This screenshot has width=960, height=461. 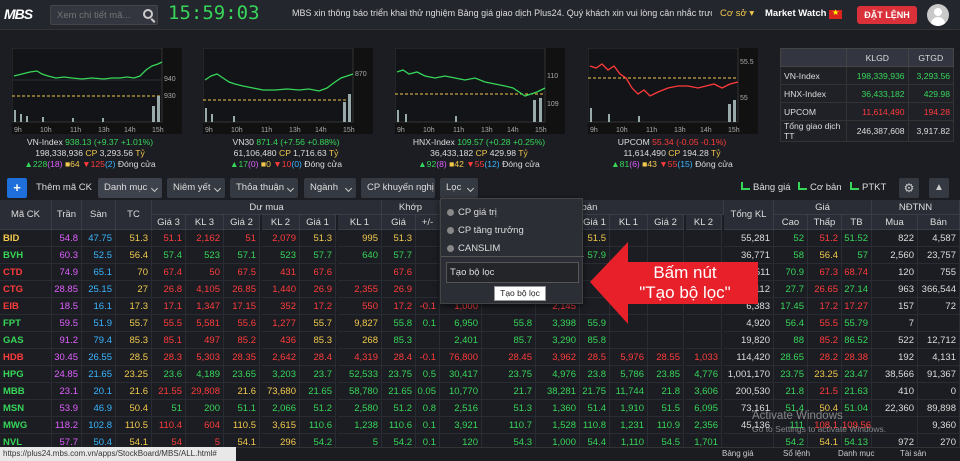 I want to click on market-watch-link: Market Watch, so click(x=795, y=13).